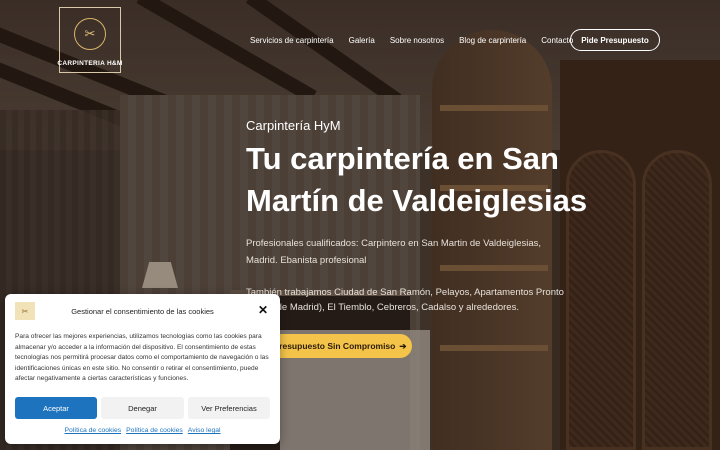  What do you see at coordinates (263, 310) in the screenshot?
I see `close-icon: ✕` at bounding box center [263, 310].